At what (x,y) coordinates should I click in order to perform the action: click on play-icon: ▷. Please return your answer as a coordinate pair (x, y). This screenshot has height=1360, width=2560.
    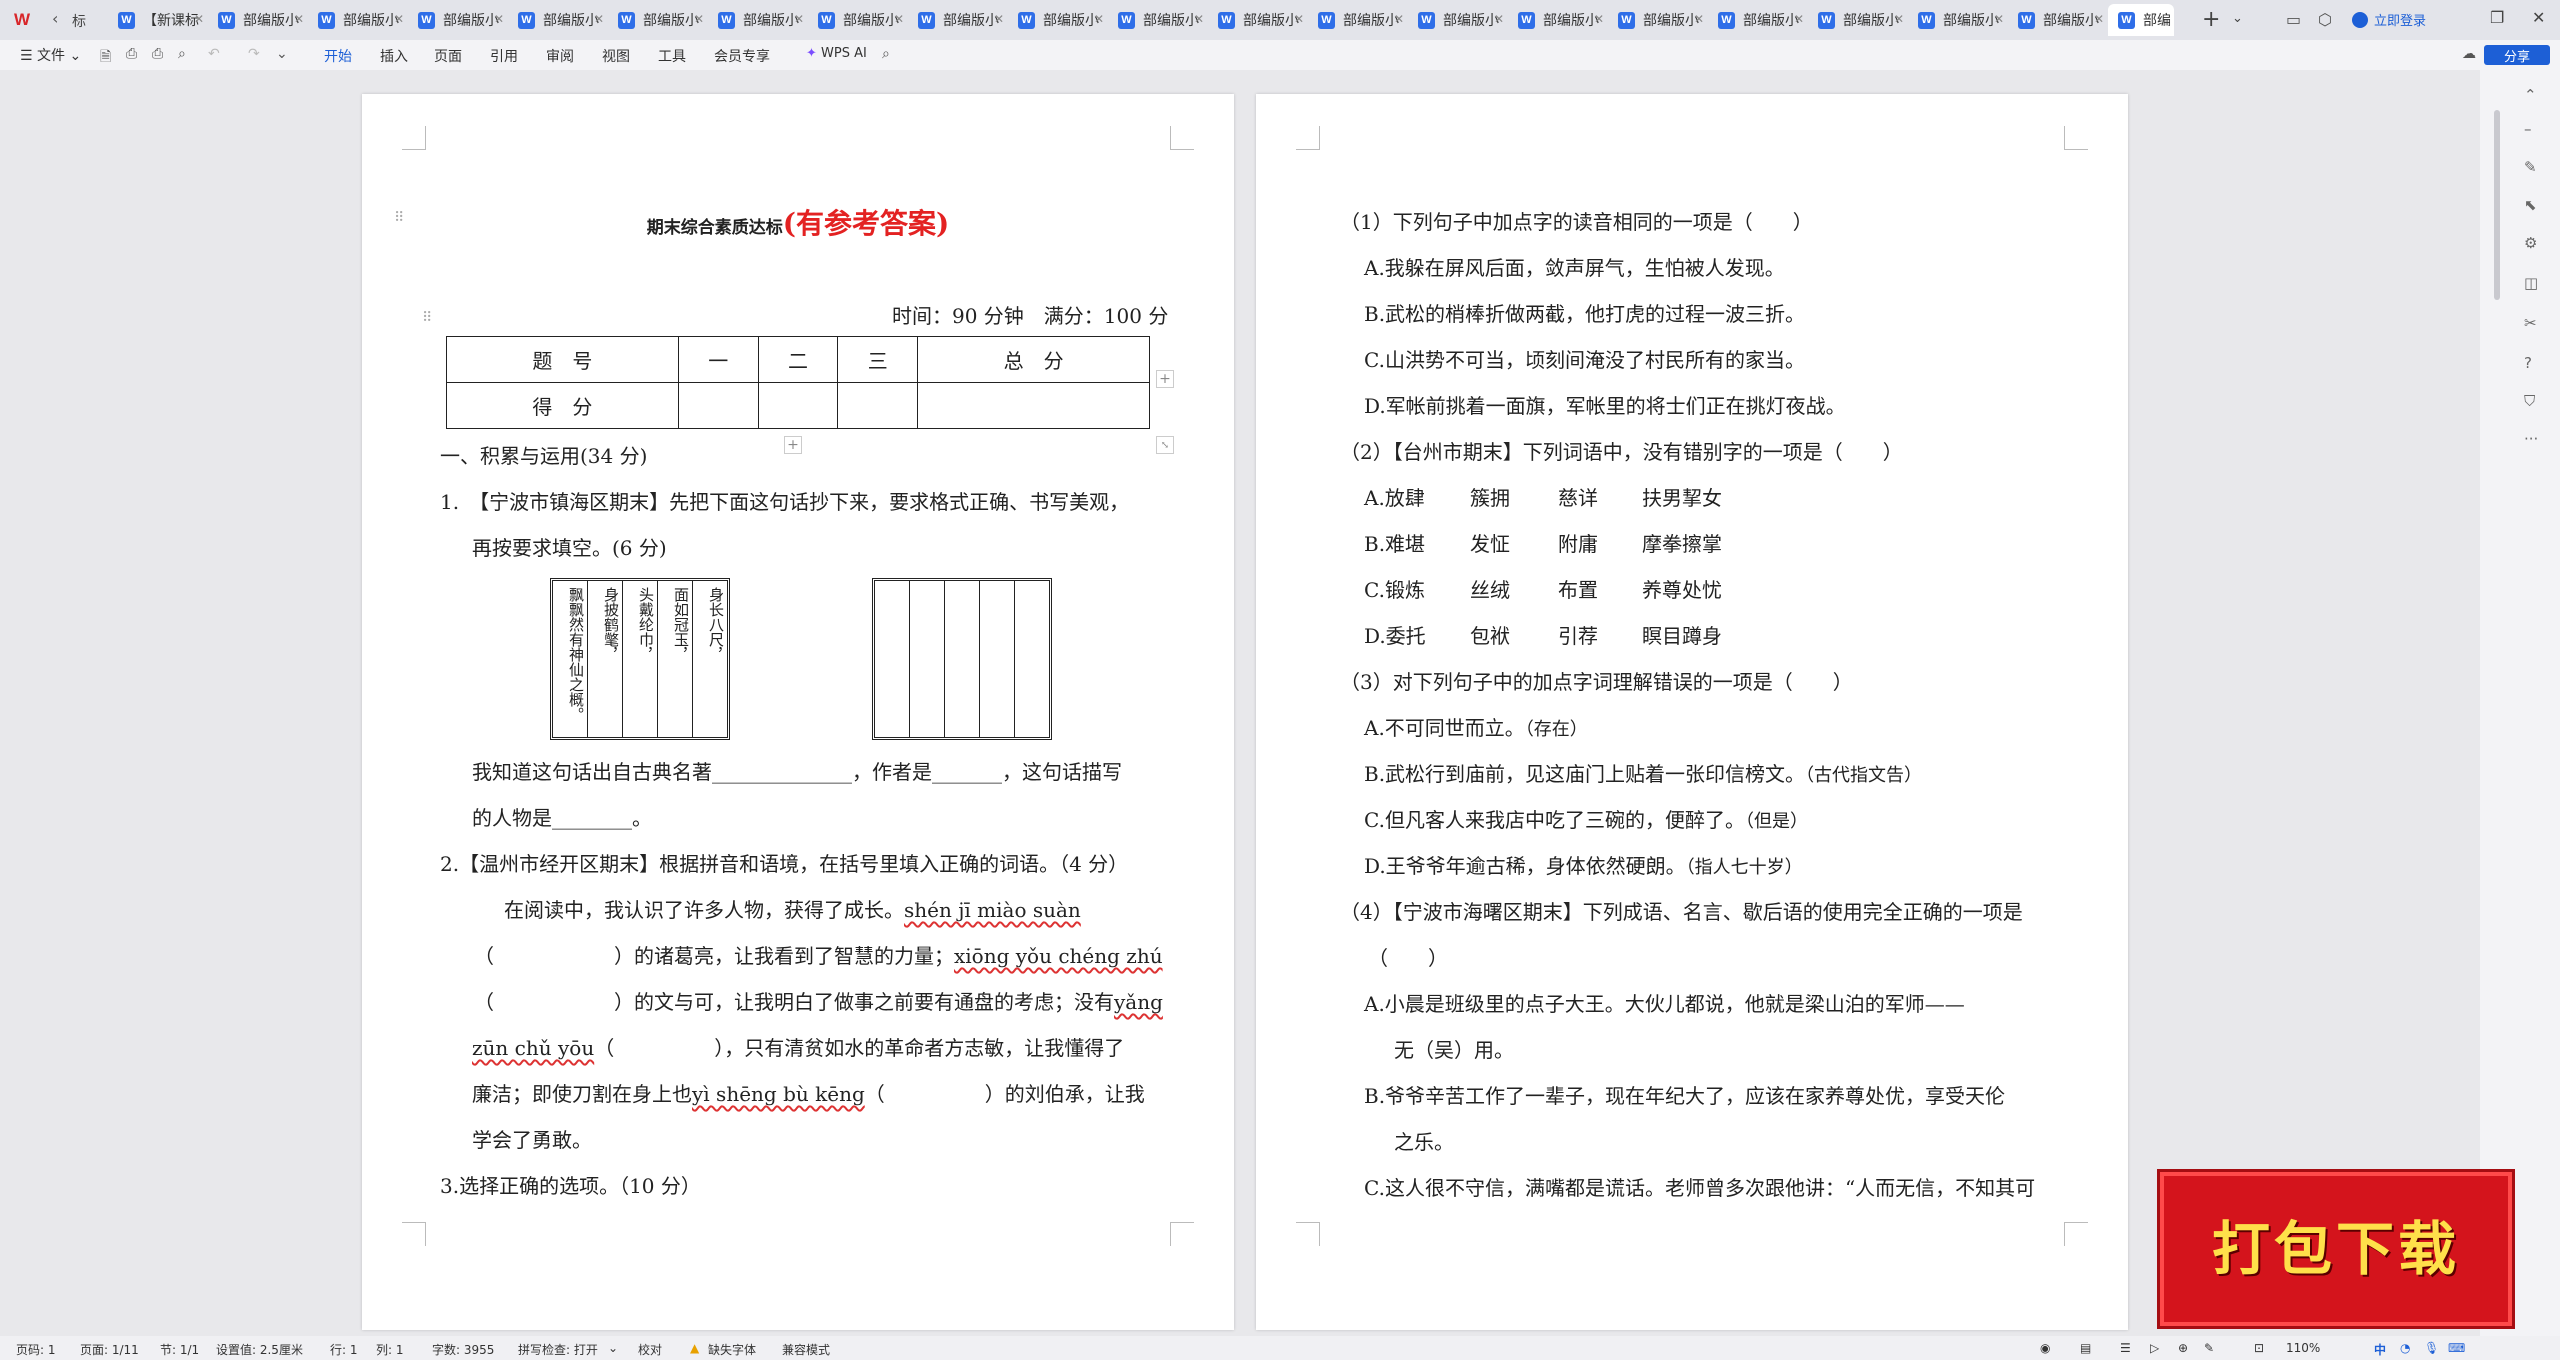
    Looking at the image, I should click on (2154, 1348).